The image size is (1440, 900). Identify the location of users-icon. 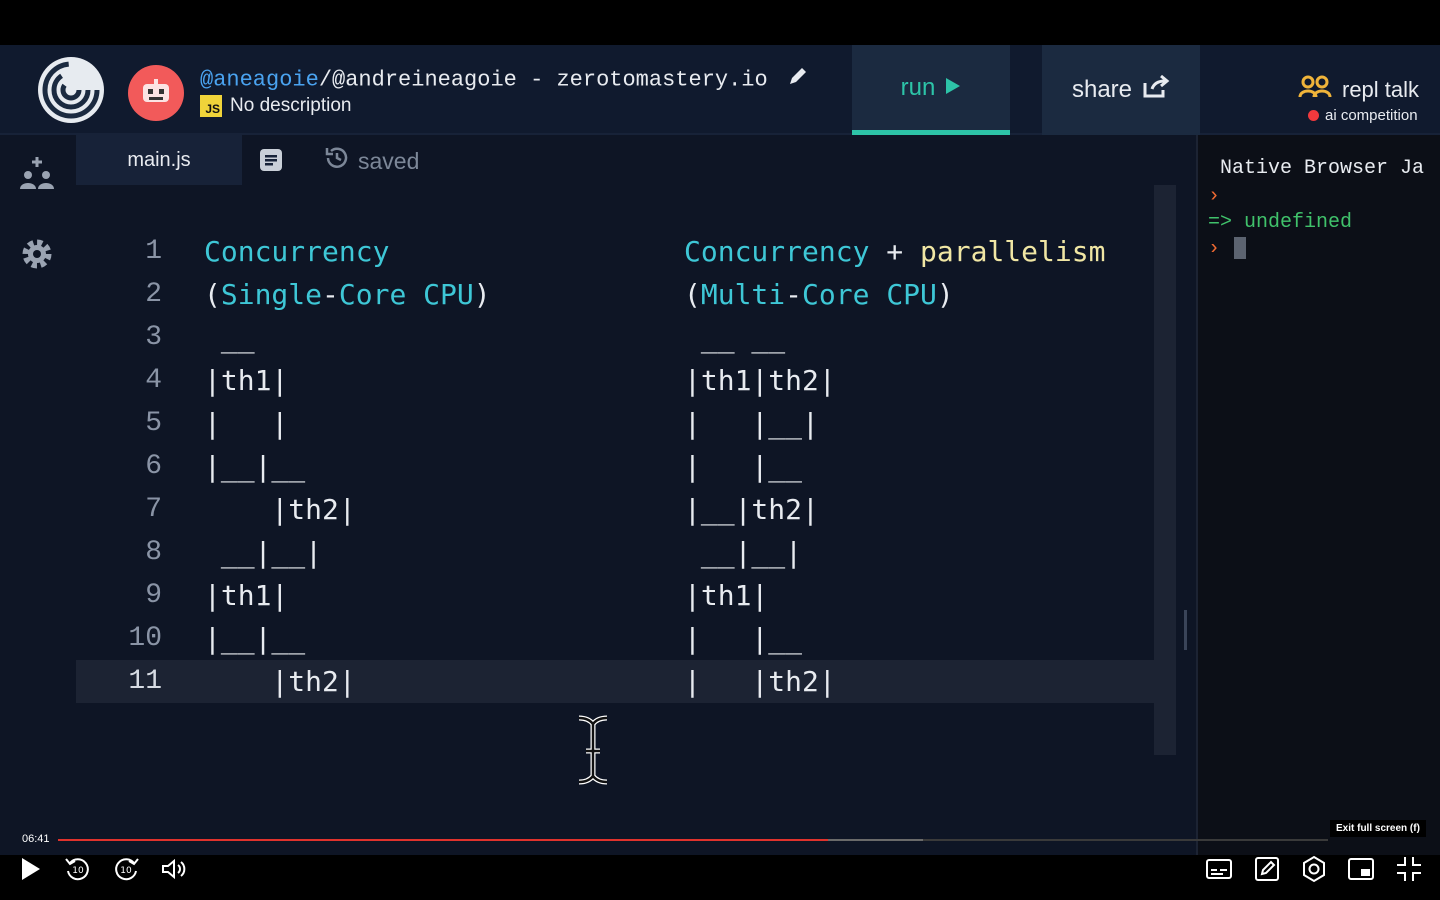
(1316, 90).